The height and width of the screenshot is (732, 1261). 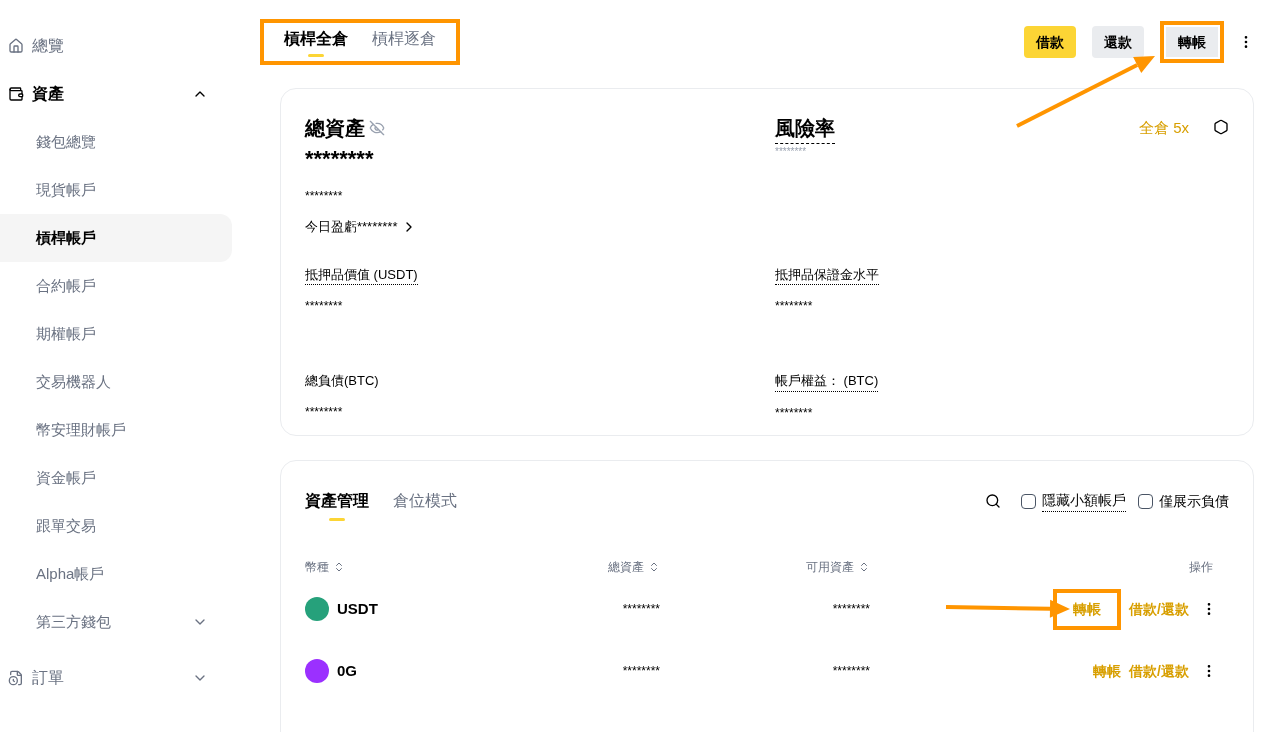 I want to click on tab: 倉位模式, so click(x=425, y=506).